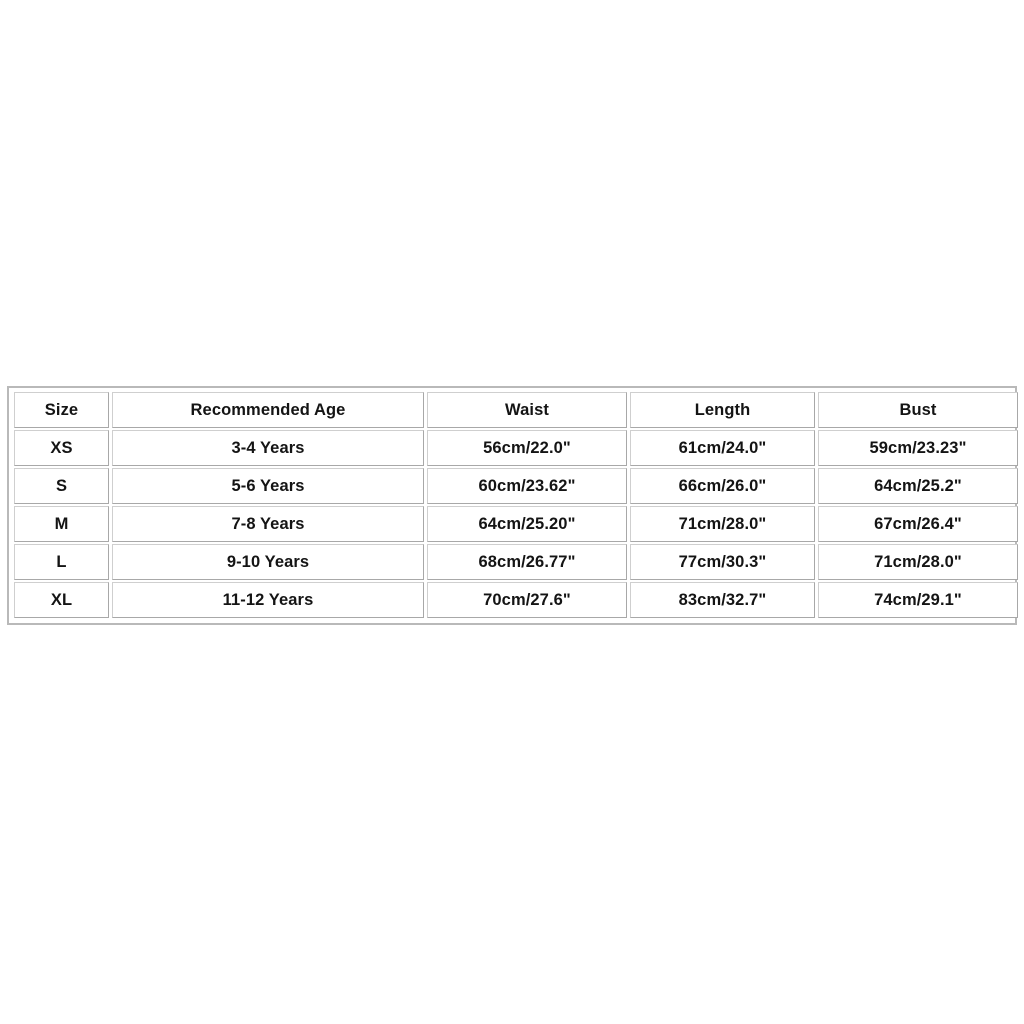  Describe the element at coordinates (61, 448) in the screenshot. I see `cell-size: XS` at that location.